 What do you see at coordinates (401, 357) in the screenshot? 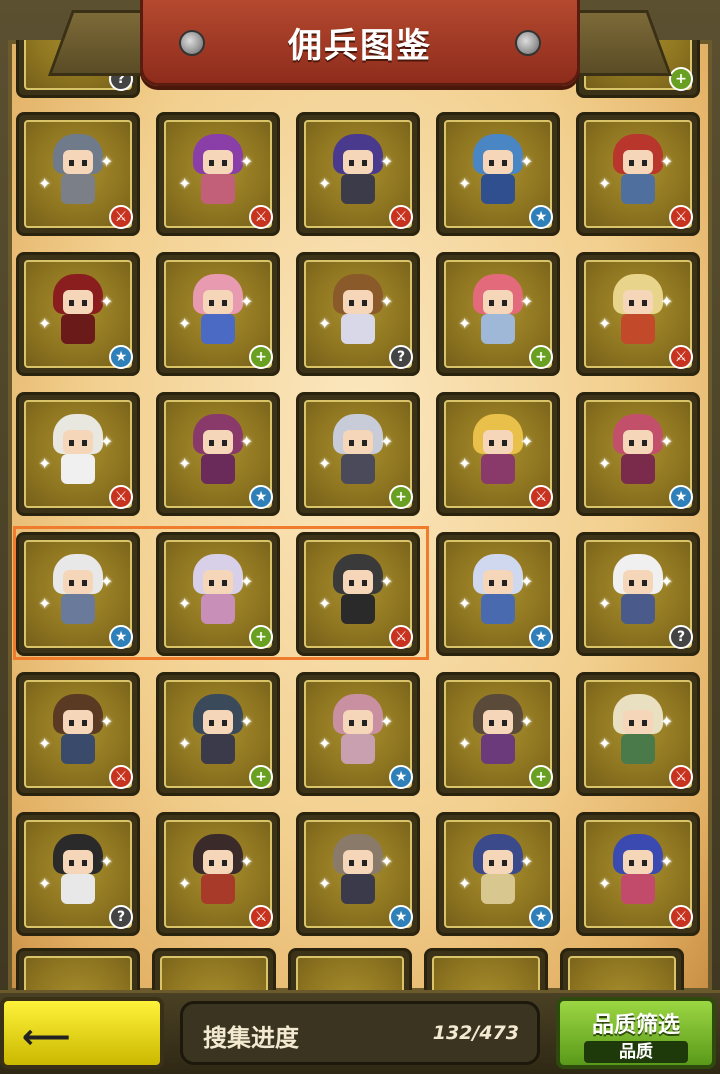
I see `unknown-badge-icon: ?` at bounding box center [401, 357].